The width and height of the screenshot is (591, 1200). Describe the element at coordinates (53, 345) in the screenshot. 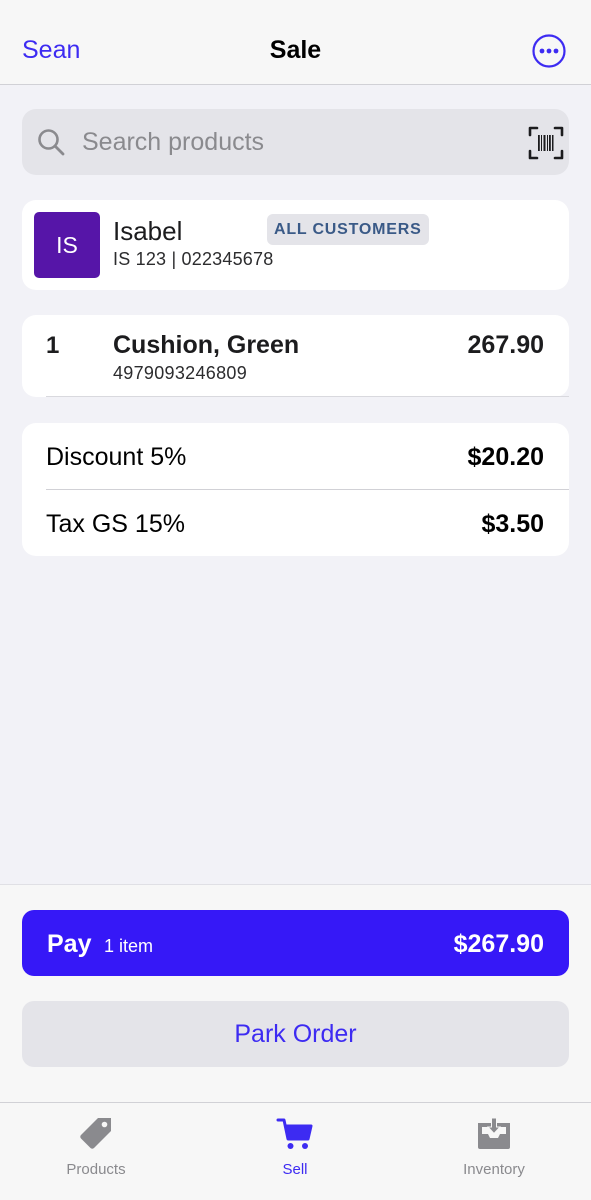

I see `line-item-quantity: 1` at that location.